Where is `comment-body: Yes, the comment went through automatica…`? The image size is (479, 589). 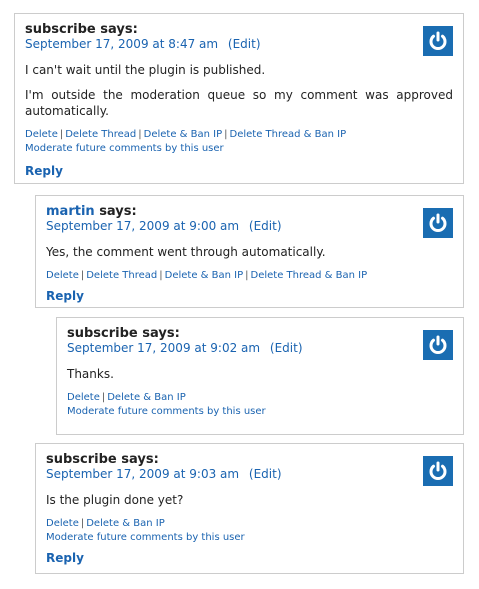 comment-body: Yes, the comment went through automatica… is located at coordinates (249, 252).